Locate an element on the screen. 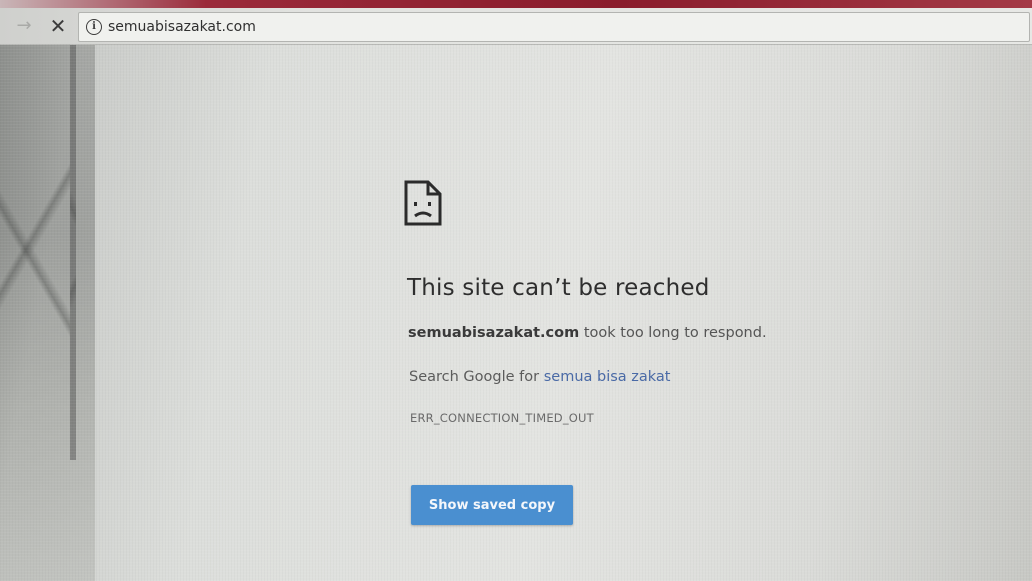 The width and height of the screenshot is (1032, 581). info-icon: i is located at coordinates (94, 27).